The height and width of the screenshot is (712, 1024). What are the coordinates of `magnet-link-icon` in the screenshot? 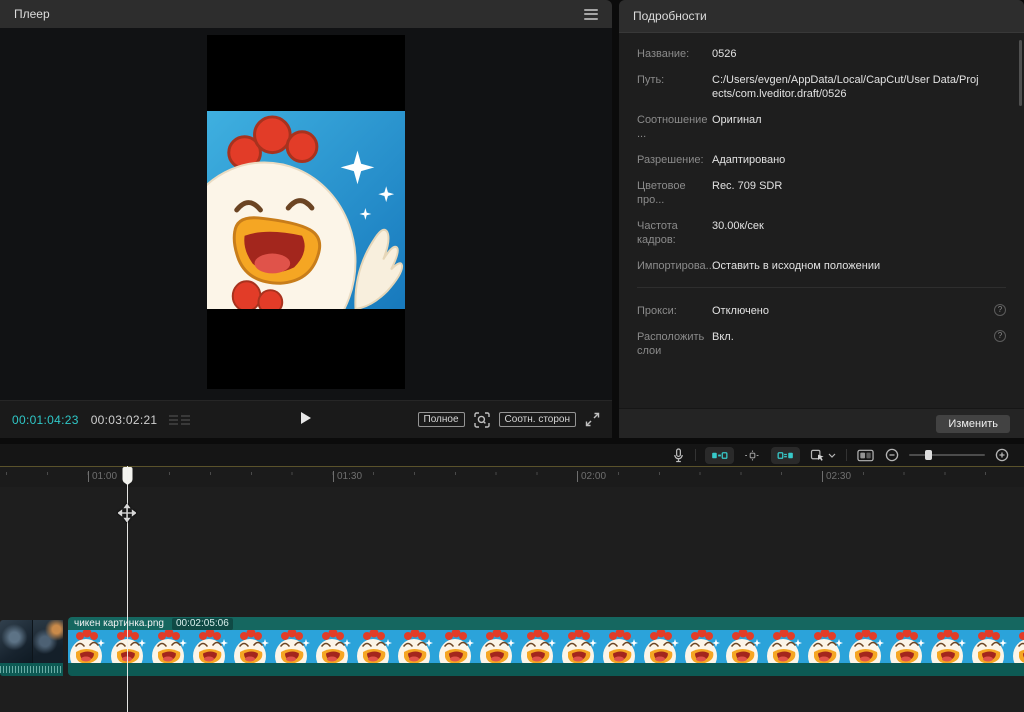 It's located at (785, 455).